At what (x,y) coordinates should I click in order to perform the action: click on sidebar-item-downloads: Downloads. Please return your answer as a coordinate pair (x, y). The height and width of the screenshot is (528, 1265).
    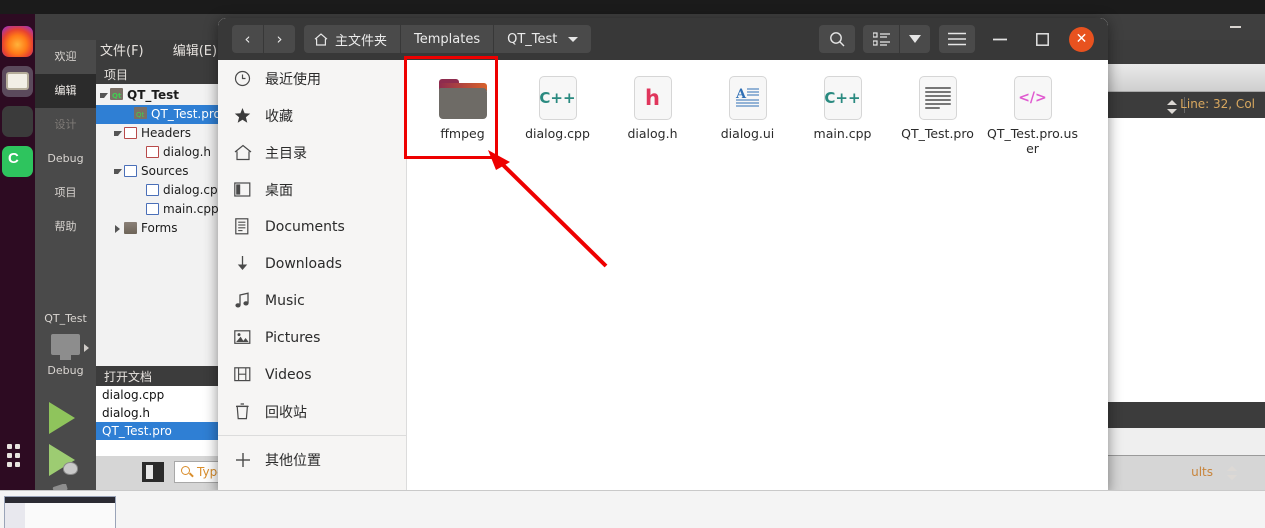
    Looking at the image, I should click on (312, 263).